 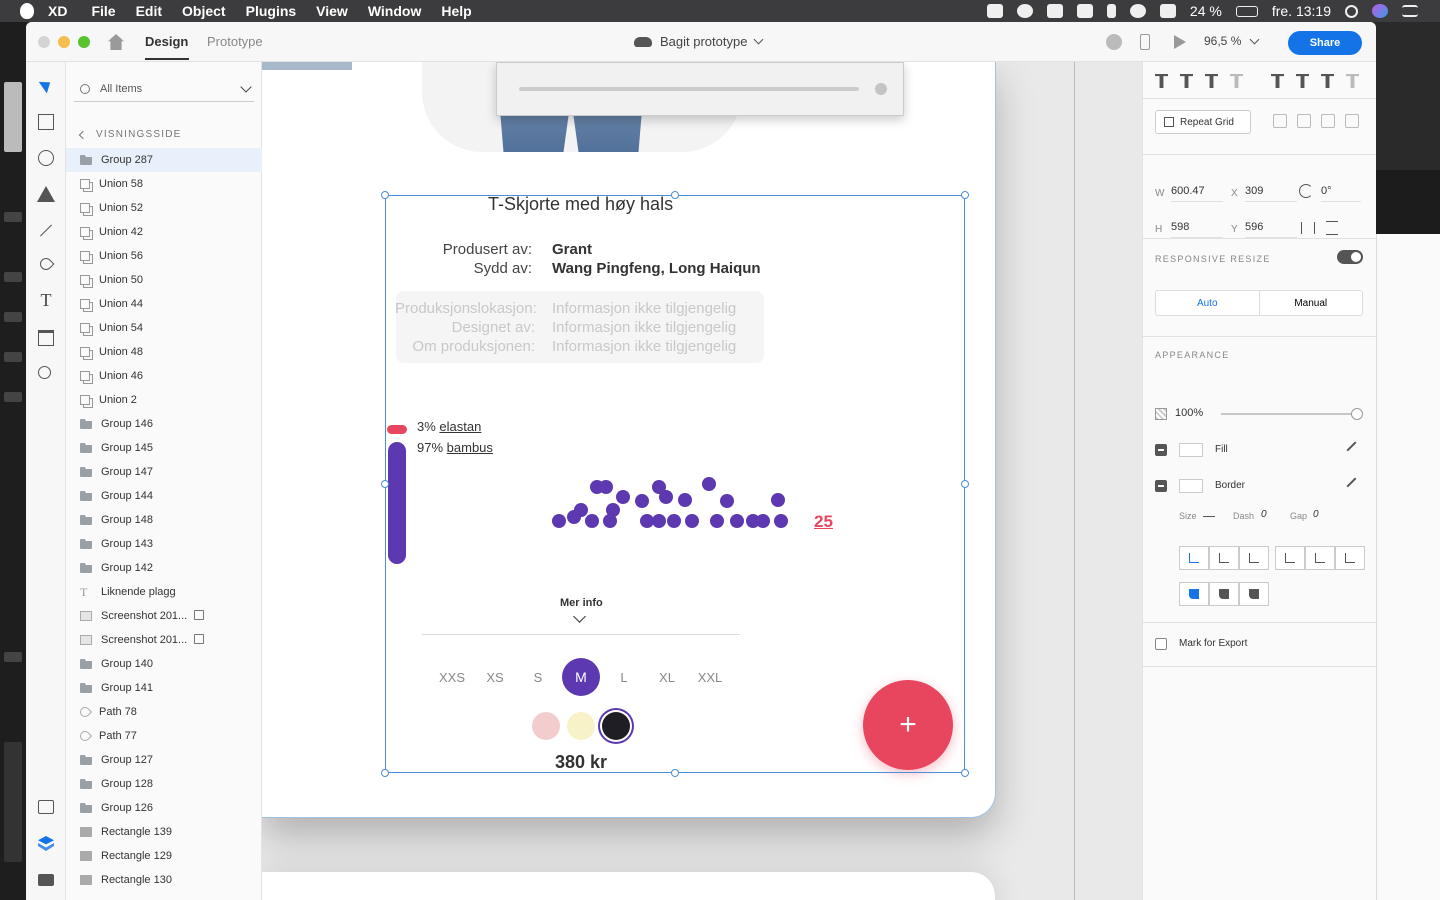 I want to click on slider-handle, so click(x=1357, y=414).